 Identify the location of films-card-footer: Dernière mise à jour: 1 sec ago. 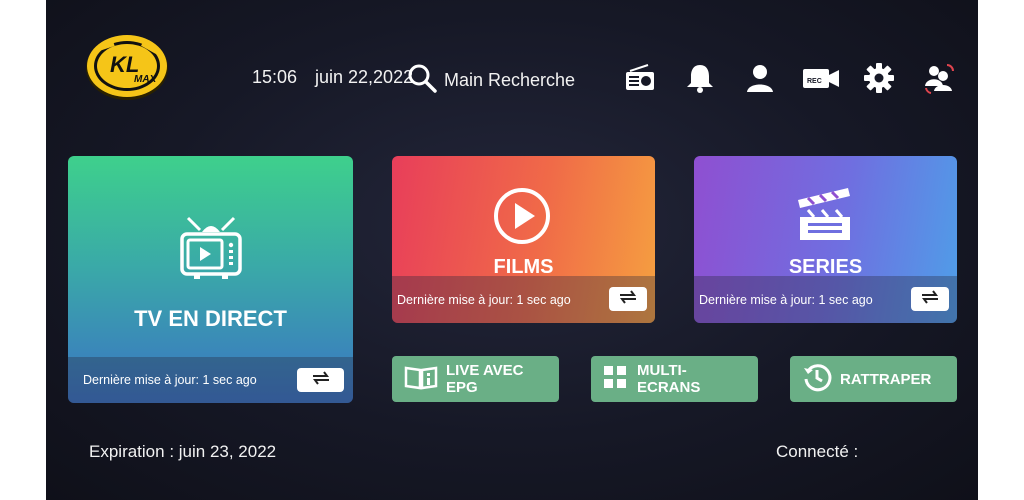
(523, 299).